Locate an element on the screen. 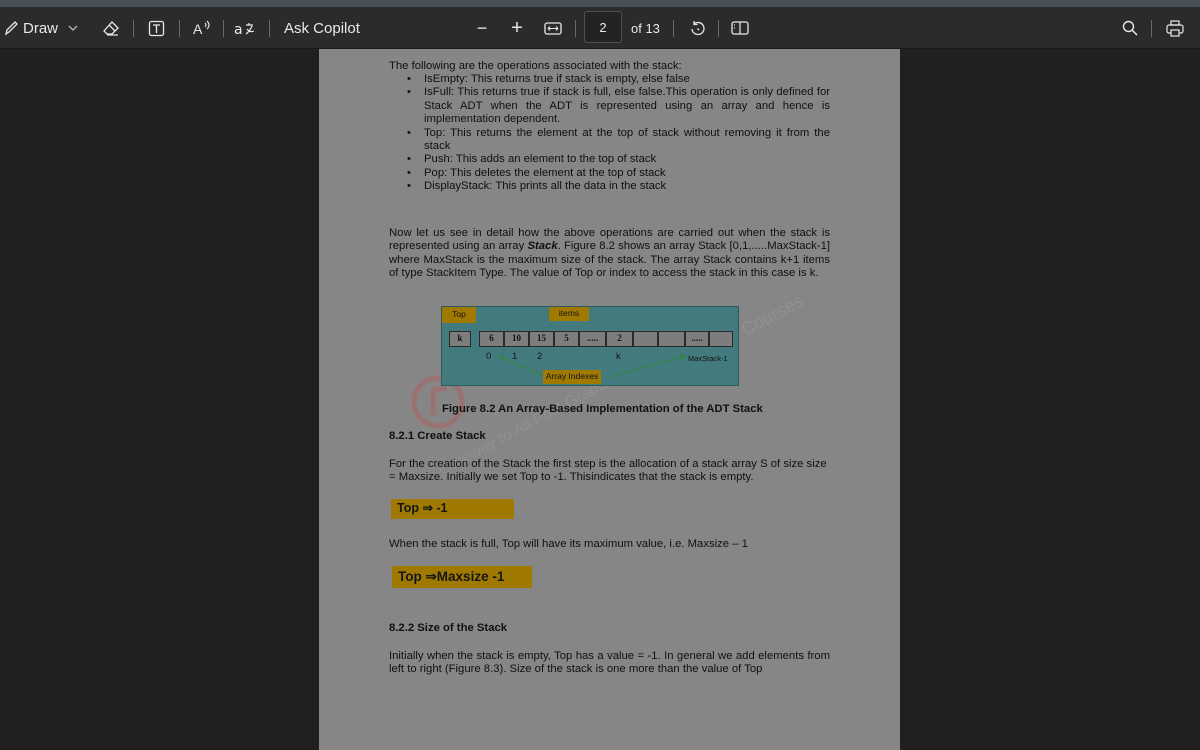 The width and height of the screenshot is (1200, 750). print-icon is located at coordinates (1175, 28).